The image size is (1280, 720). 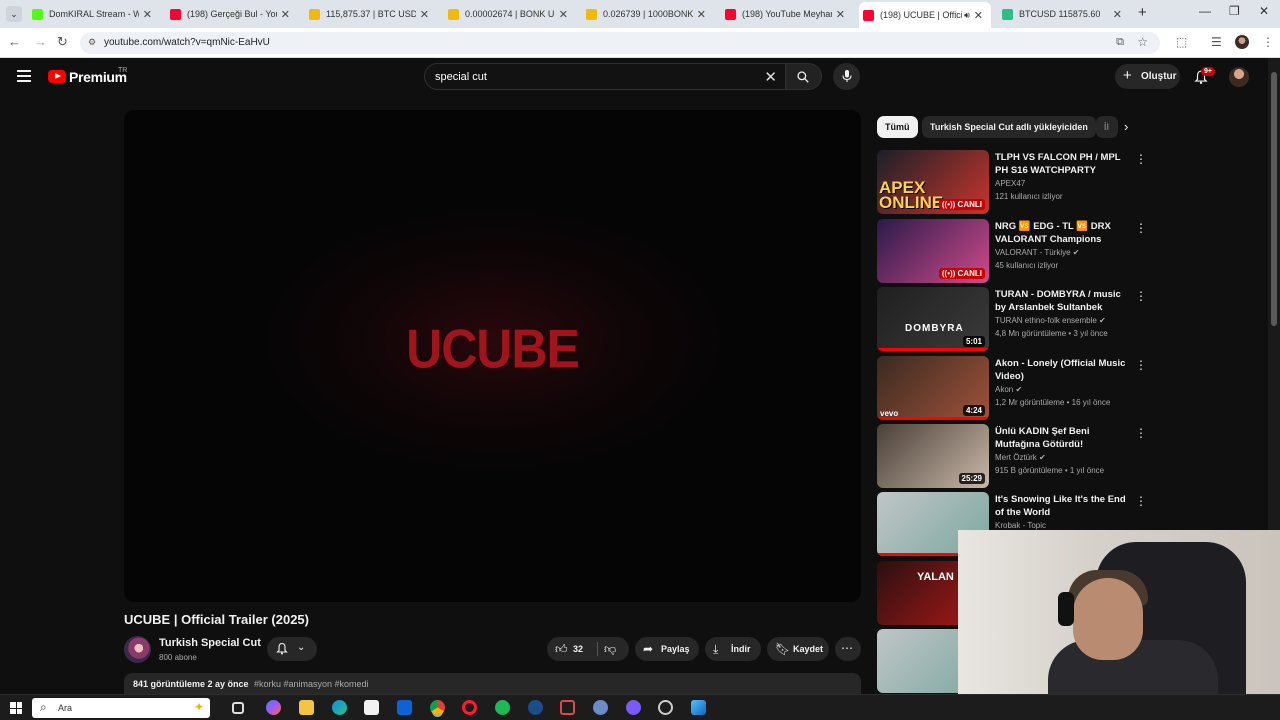 What do you see at coordinates (16, 708) in the screenshot?
I see `windows-start-icon` at bounding box center [16, 708].